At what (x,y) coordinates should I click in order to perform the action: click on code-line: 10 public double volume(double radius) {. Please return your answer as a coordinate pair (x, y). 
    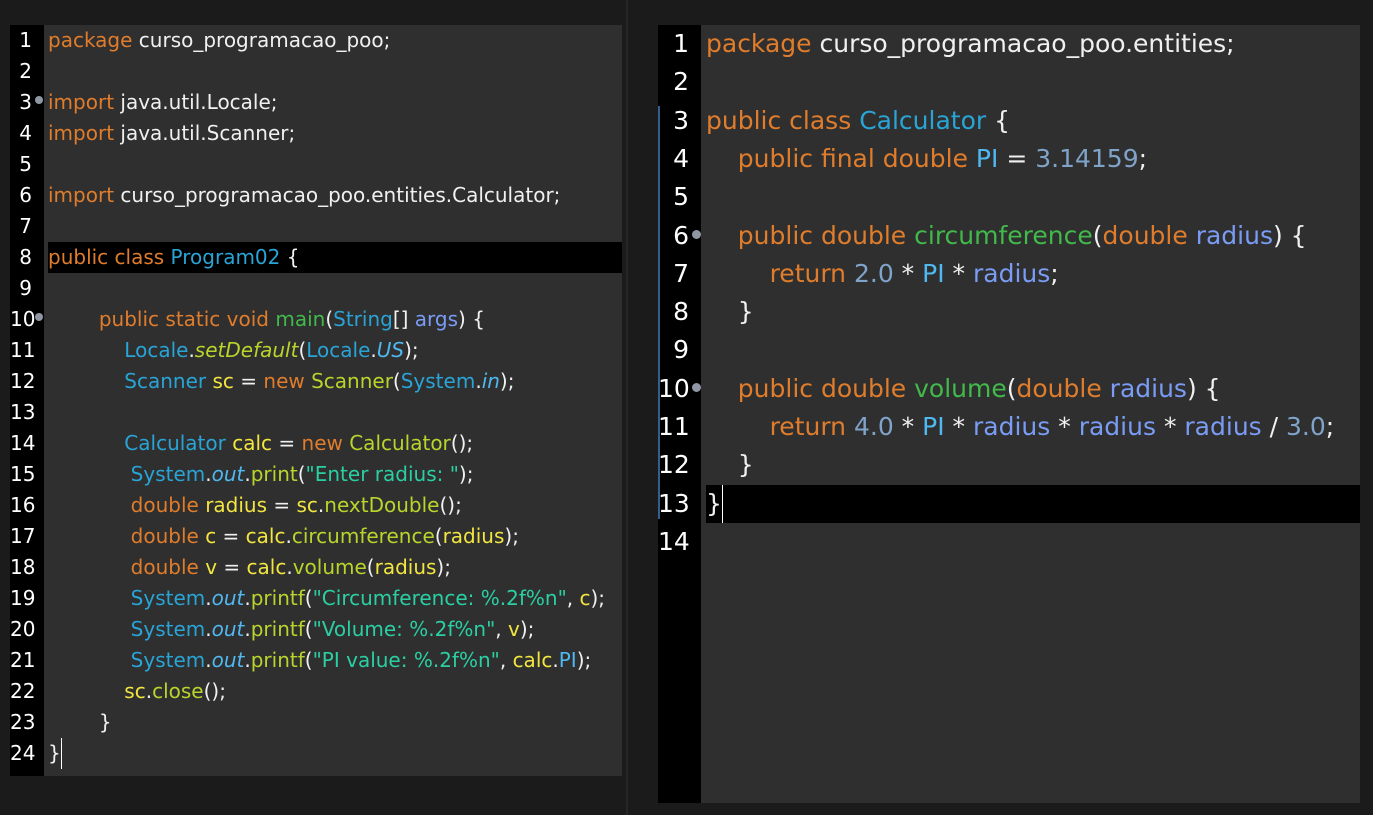
    Looking at the image, I should click on (1009, 389).